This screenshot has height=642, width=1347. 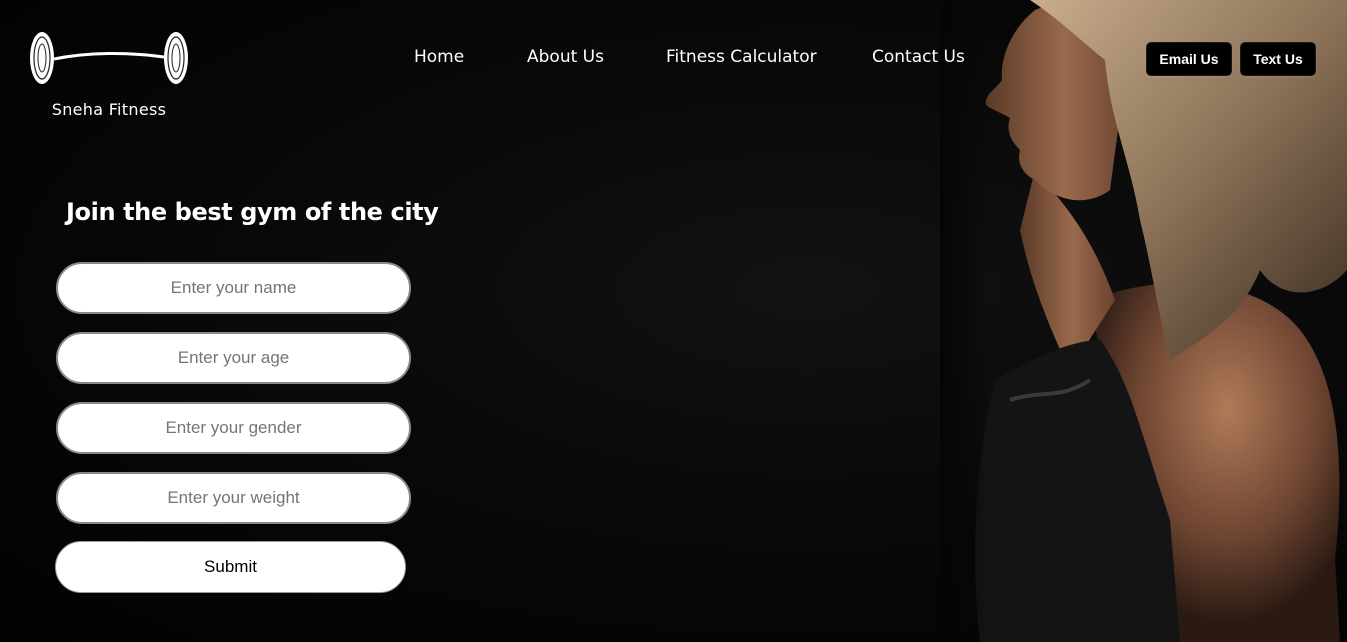 What do you see at coordinates (439, 57) in the screenshot?
I see `nav-home: Home` at bounding box center [439, 57].